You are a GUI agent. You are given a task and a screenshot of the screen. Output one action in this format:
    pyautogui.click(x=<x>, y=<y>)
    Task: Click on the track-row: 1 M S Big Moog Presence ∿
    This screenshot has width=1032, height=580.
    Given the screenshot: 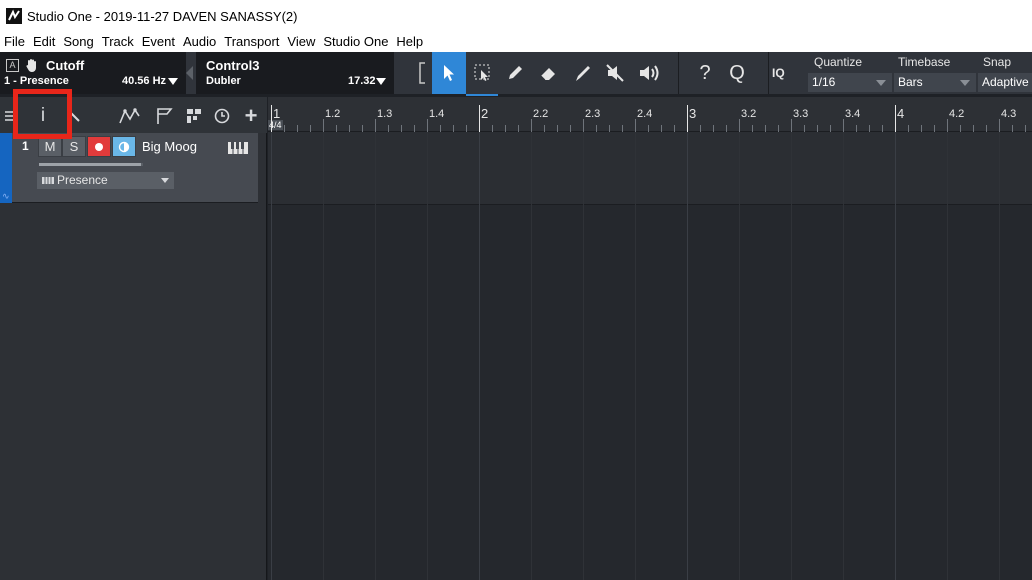 What is the action you would take?
    pyautogui.click(x=129, y=168)
    